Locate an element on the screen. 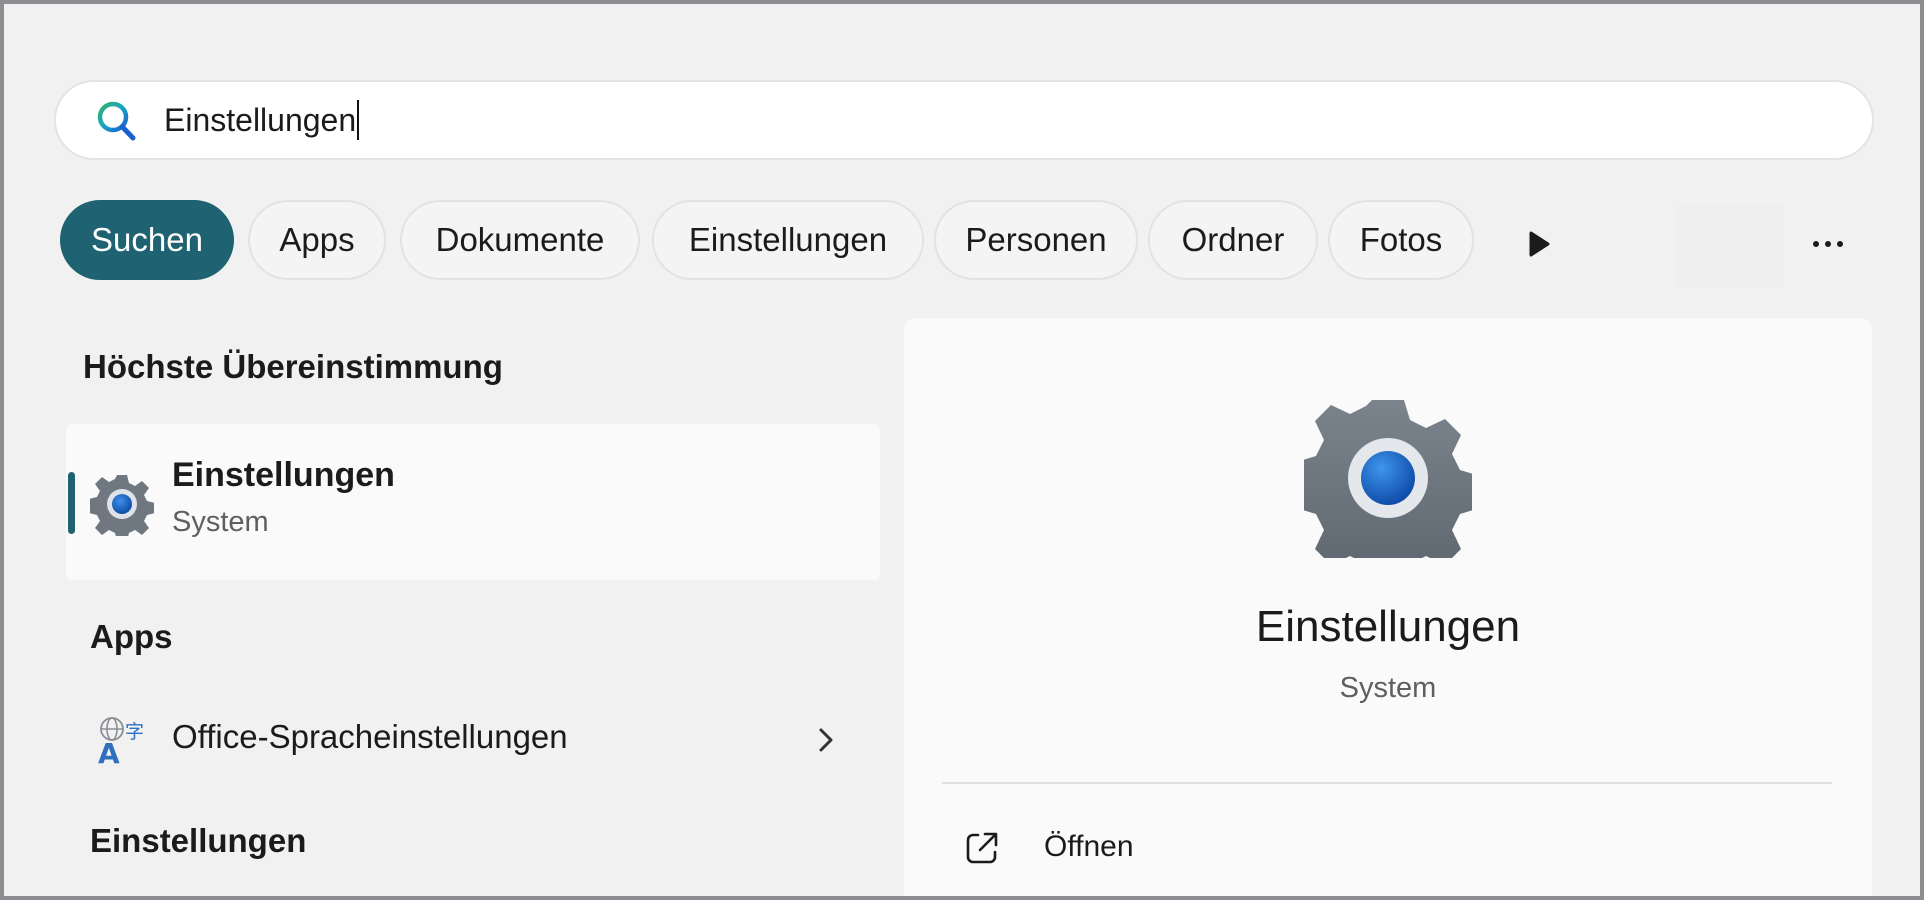  svg-text: A is located at coordinates (109, 750).